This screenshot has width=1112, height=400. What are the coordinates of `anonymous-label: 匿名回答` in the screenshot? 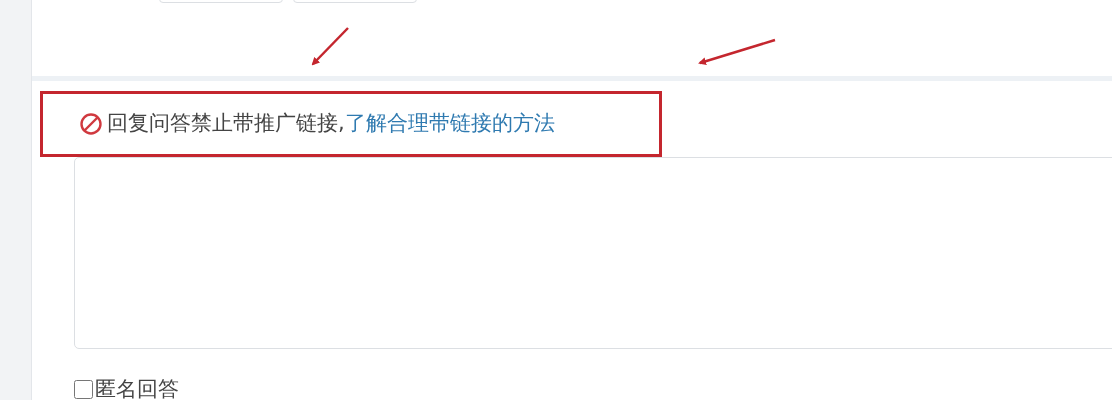 It's located at (137, 388).